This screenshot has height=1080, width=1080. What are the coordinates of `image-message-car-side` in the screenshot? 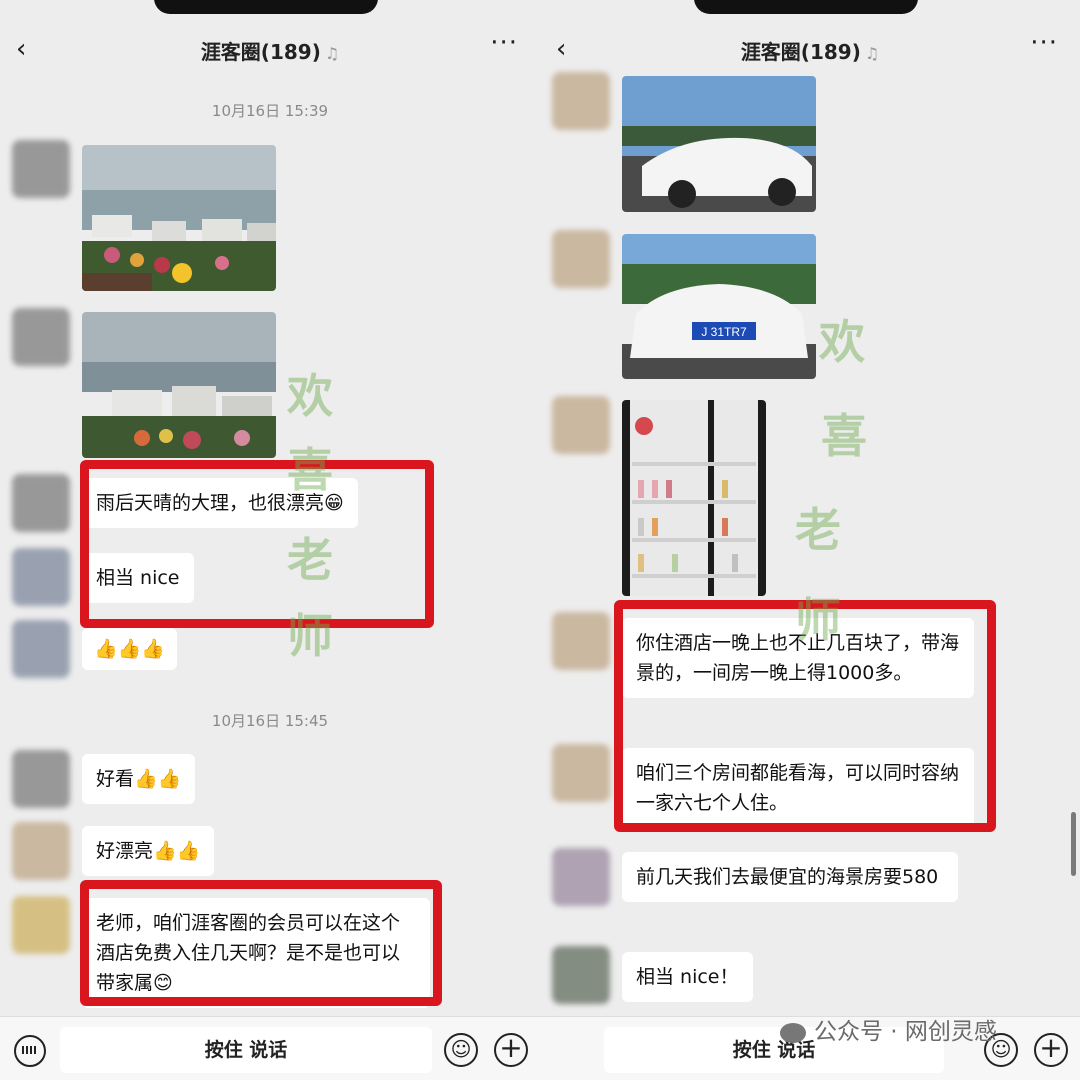 It's located at (719, 144).